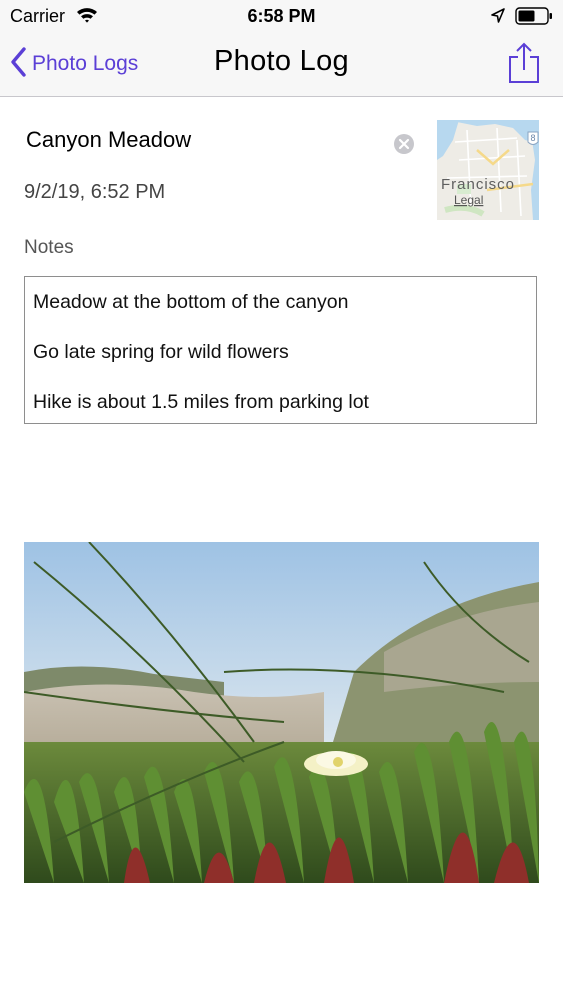 The image size is (563, 1000). What do you see at coordinates (488, 170) in the screenshot?
I see `map-thumbnail: 8 Francisco Legal` at bounding box center [488, 170].